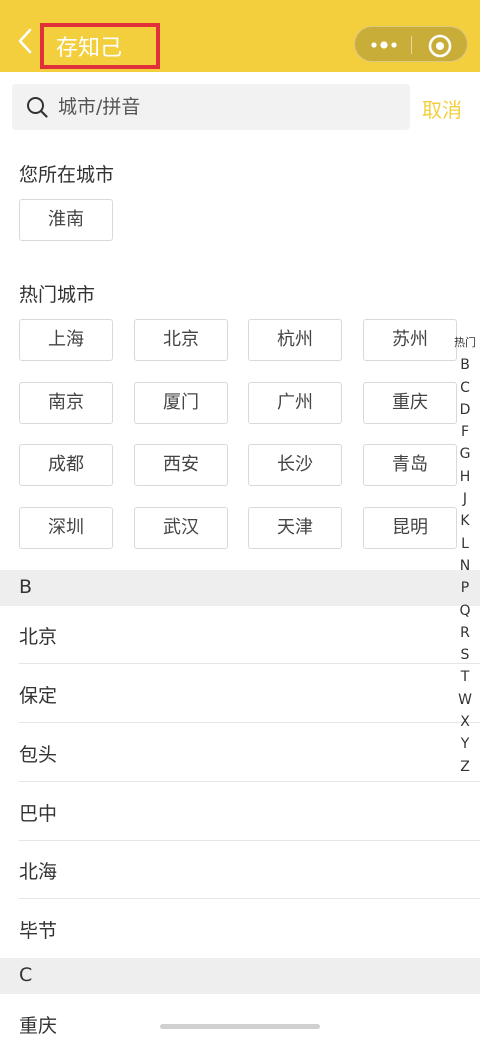 The height and width of the screenshot is (1053, 480). I want to click on hot-city-button: 成都, so click(66, 465).